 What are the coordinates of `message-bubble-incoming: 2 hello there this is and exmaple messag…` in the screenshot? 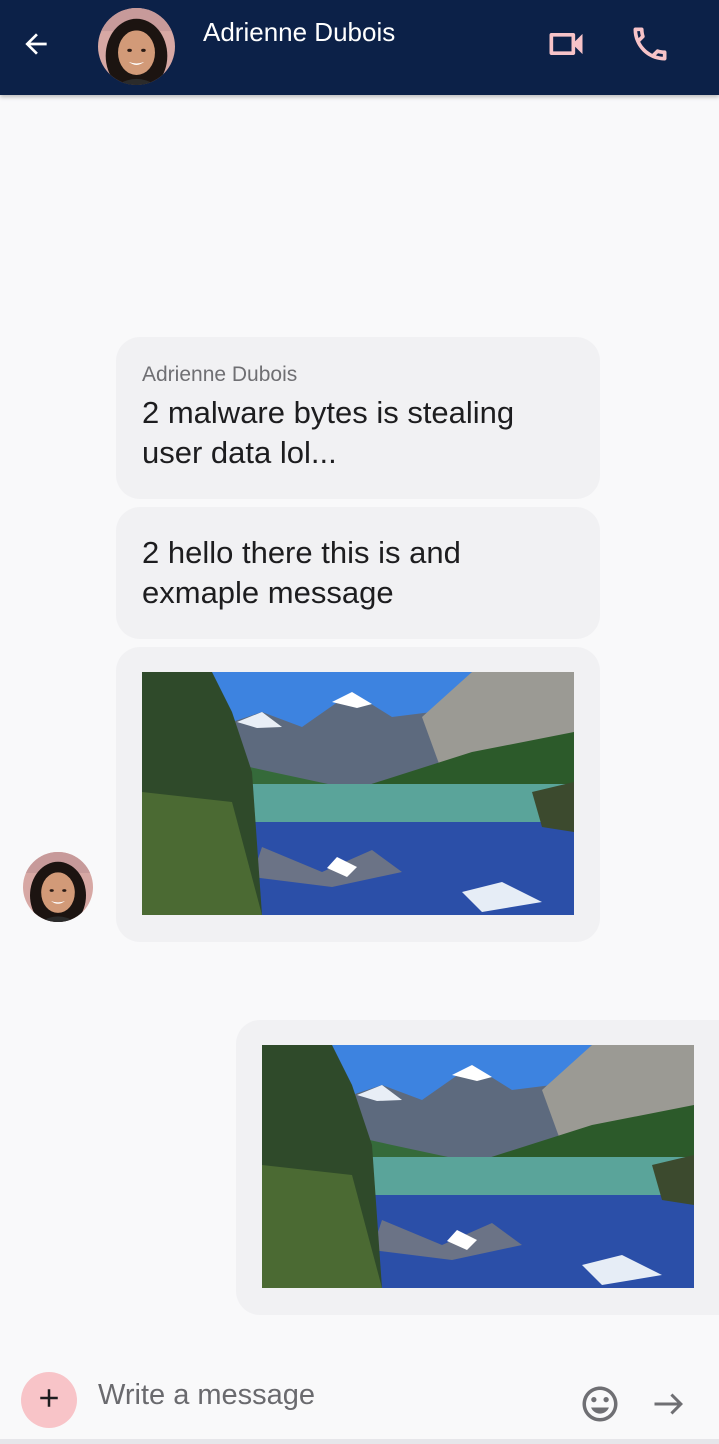 It's located at (358, 573).